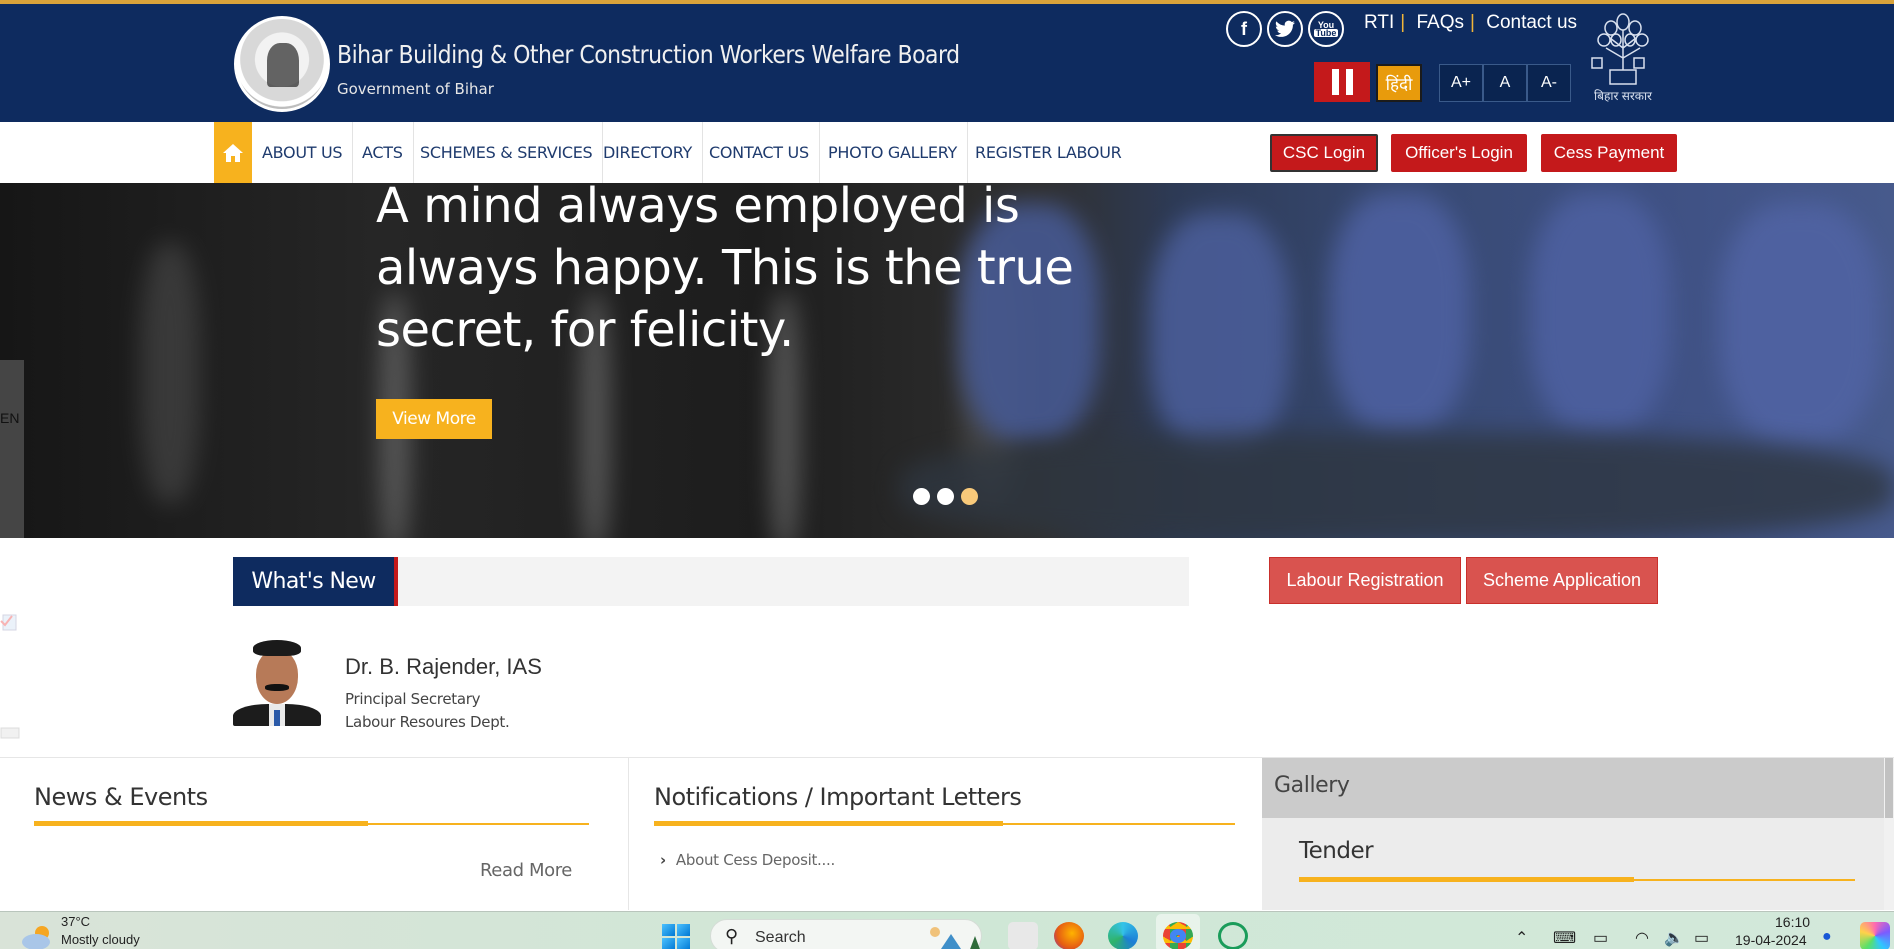 The height and width of the screenshot is (949, 1894). Describe the element at coordinates (413, 699) in the screenshot. I see `officer-designation: Principal Secretary` at that location.